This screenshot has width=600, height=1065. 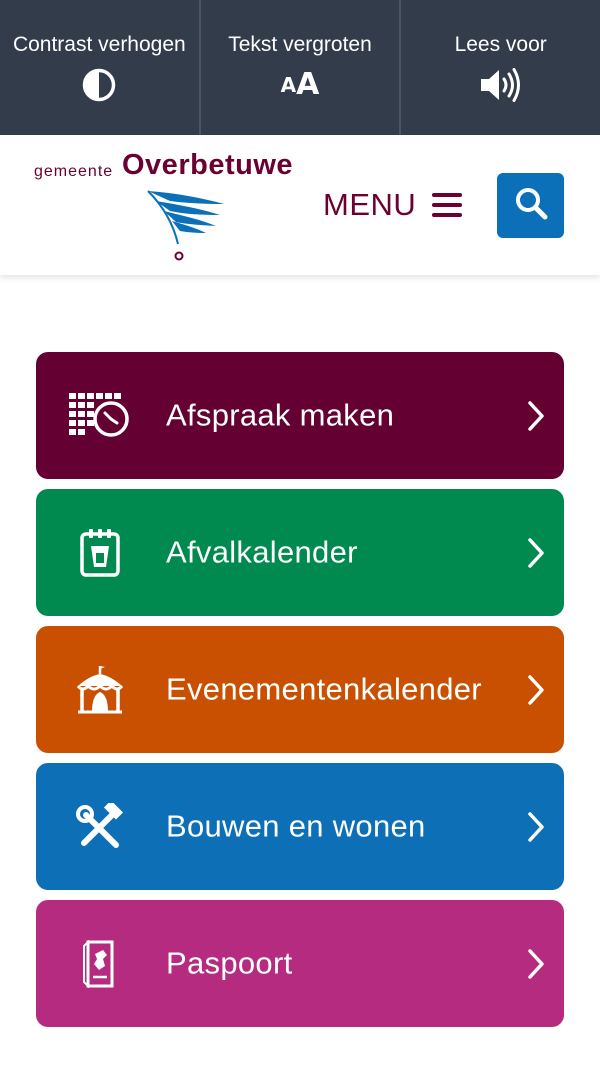 I want to click on overbetuwe-logo-mark, so click(x=186, y=229).